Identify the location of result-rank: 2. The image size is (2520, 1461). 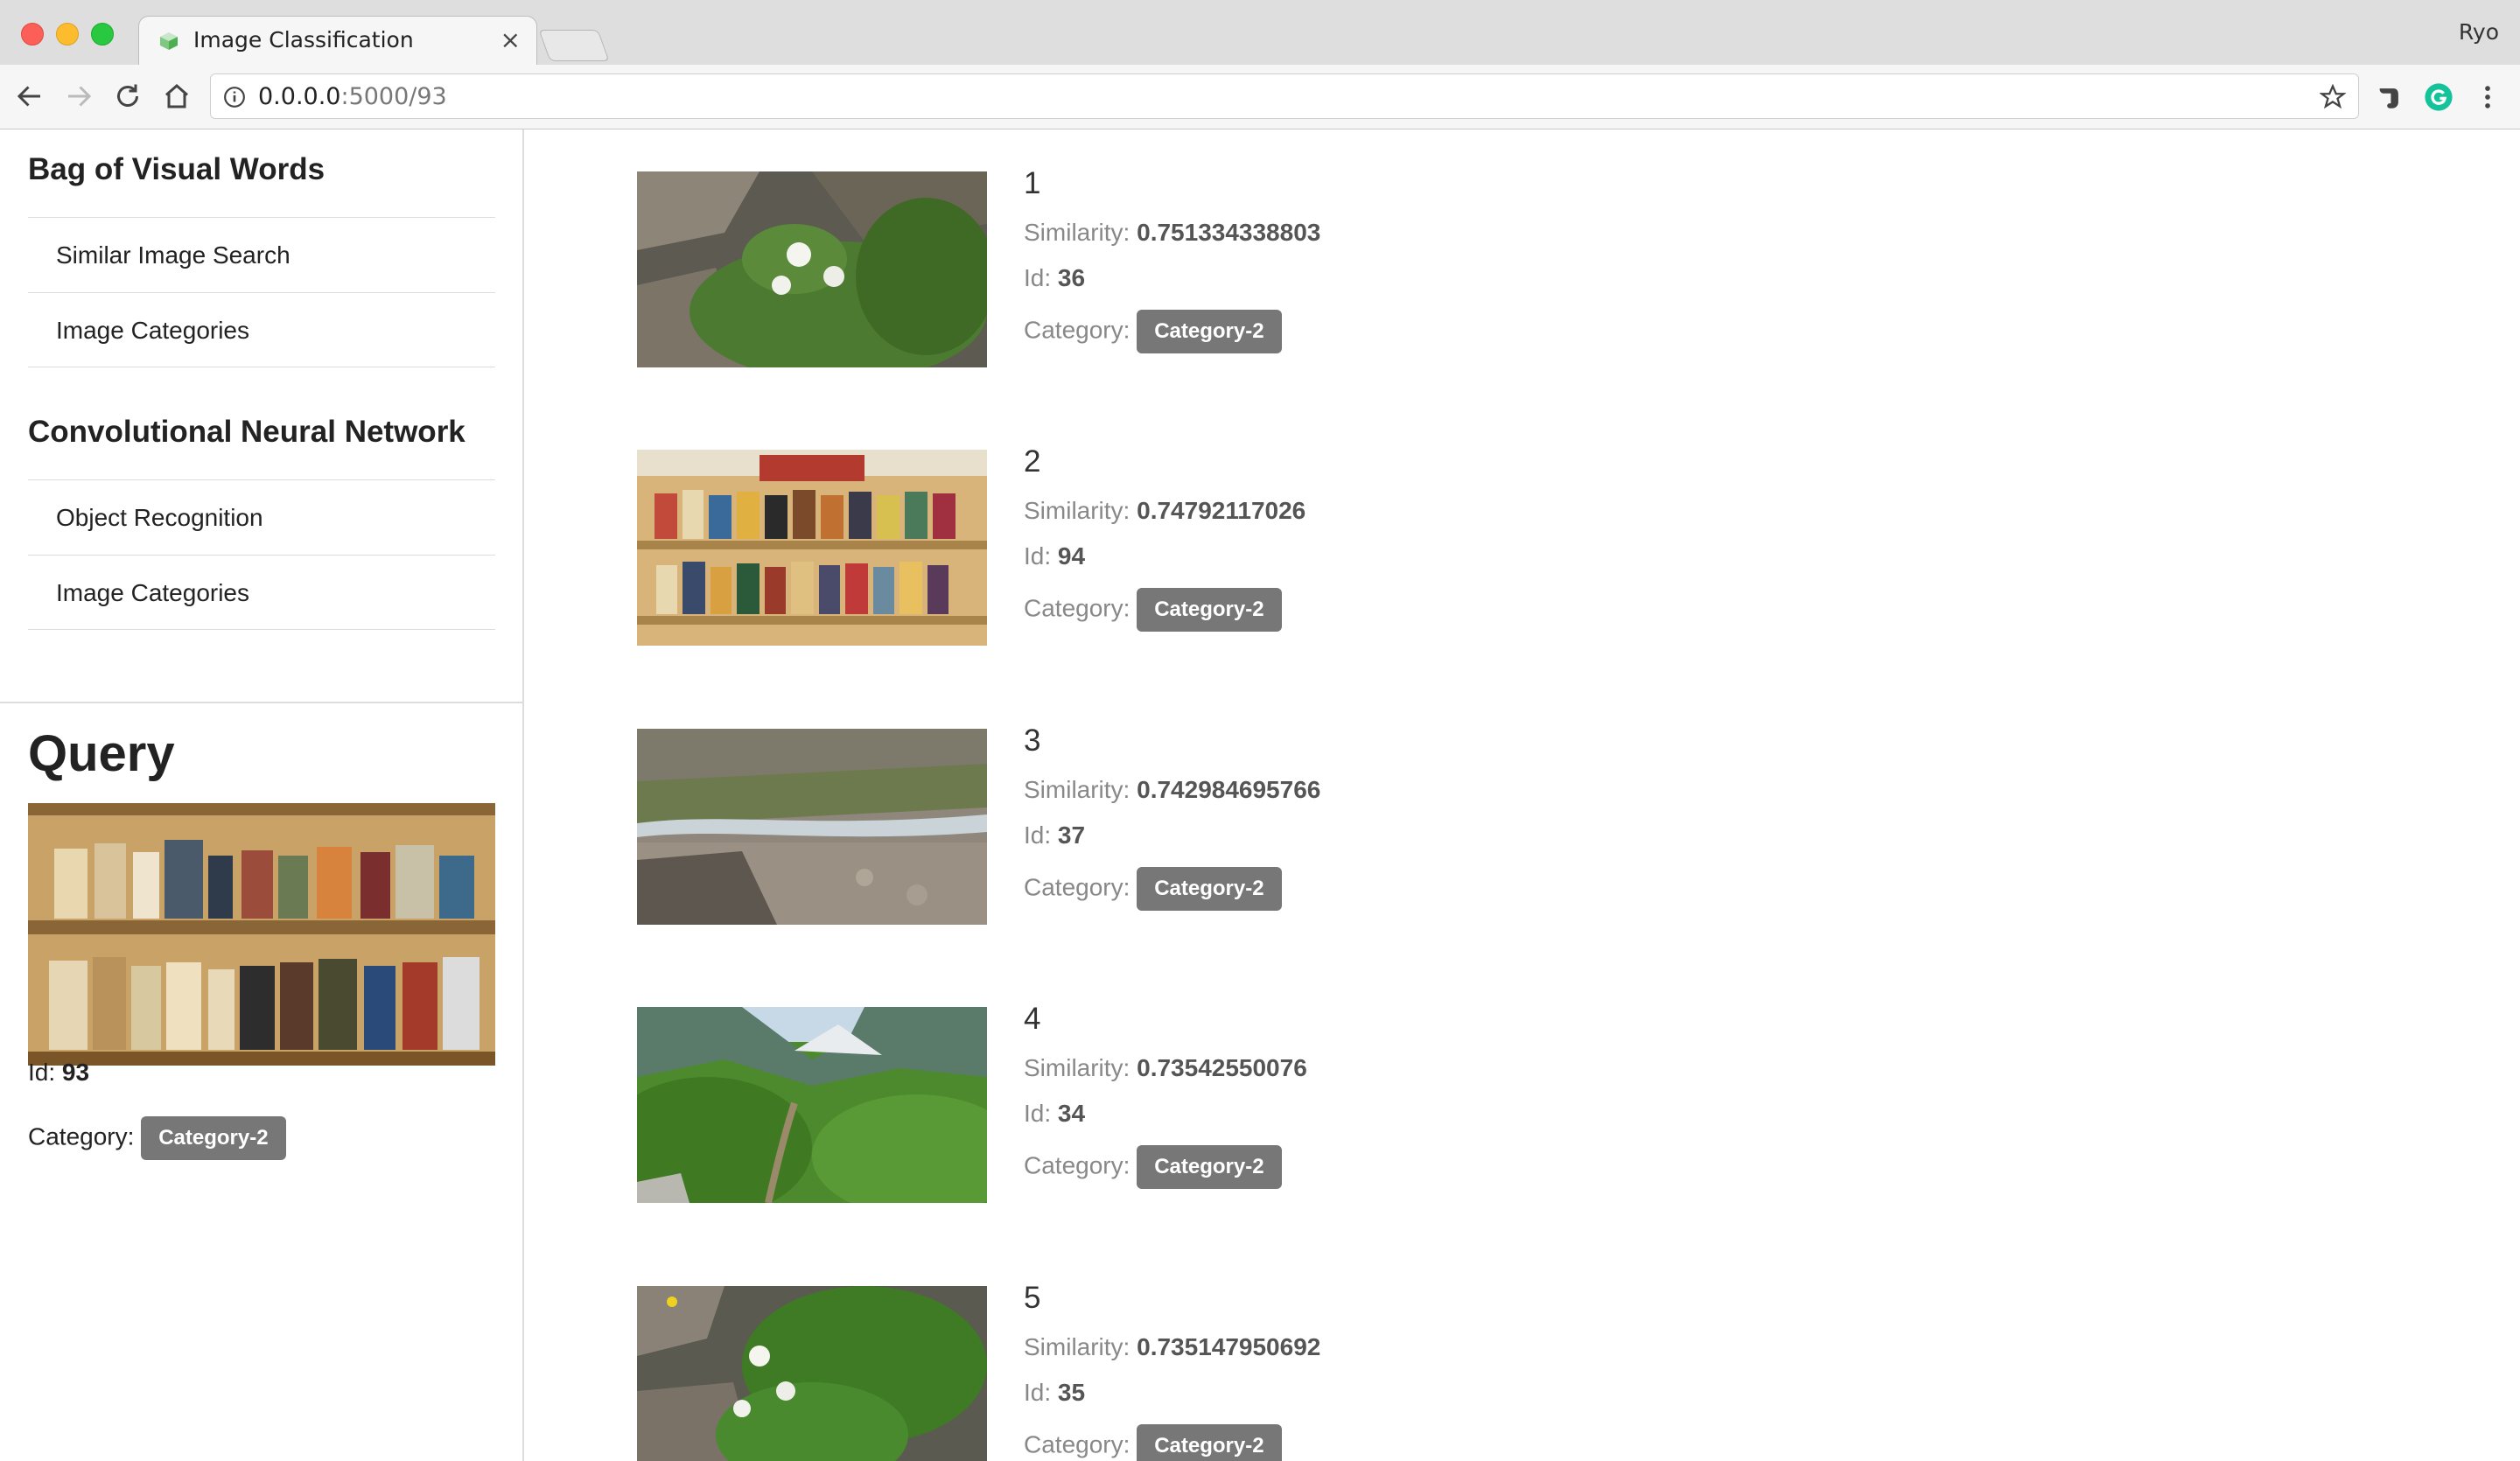
(1032, 461).